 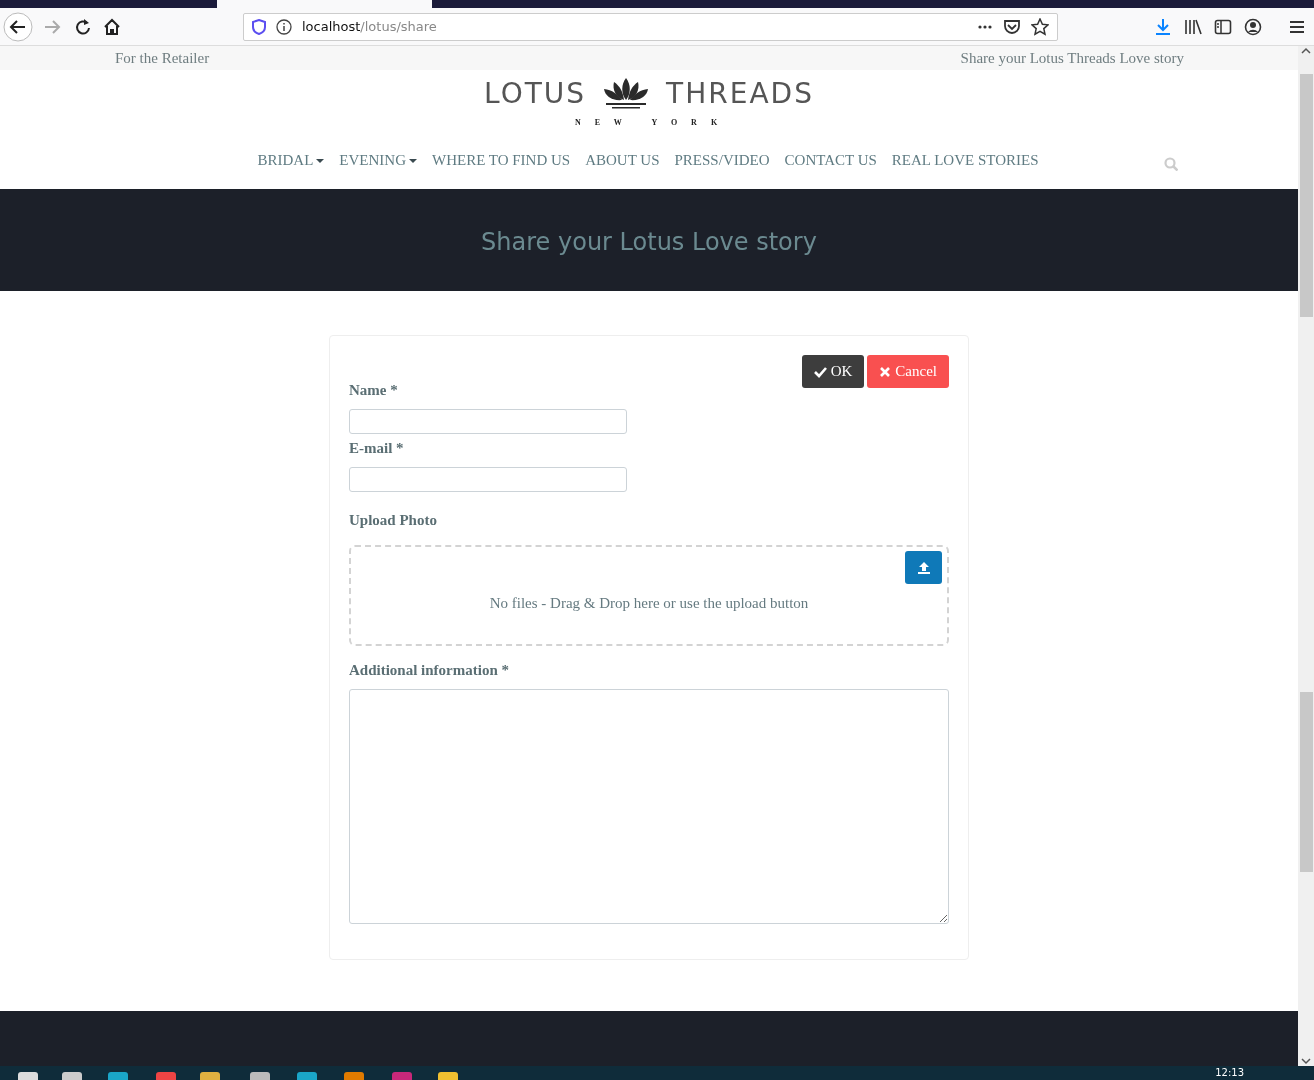 I want to click on back-icon, so click(x=18, y=26).